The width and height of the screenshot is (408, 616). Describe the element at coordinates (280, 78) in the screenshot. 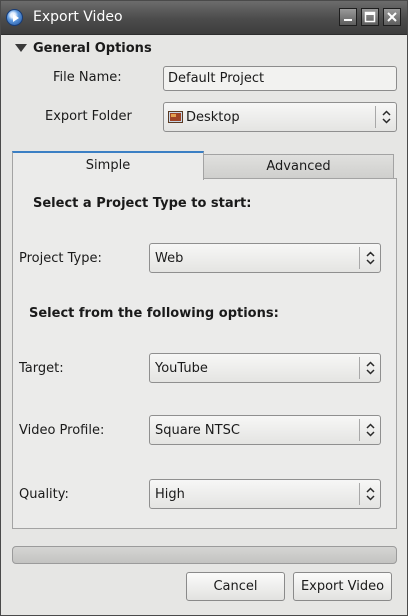

I see `file-name-field` at that location.